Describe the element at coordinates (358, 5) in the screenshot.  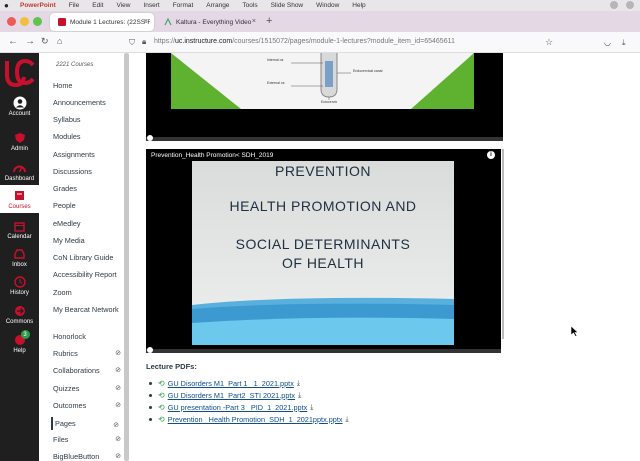
I see `menu-help: Help` at that location.